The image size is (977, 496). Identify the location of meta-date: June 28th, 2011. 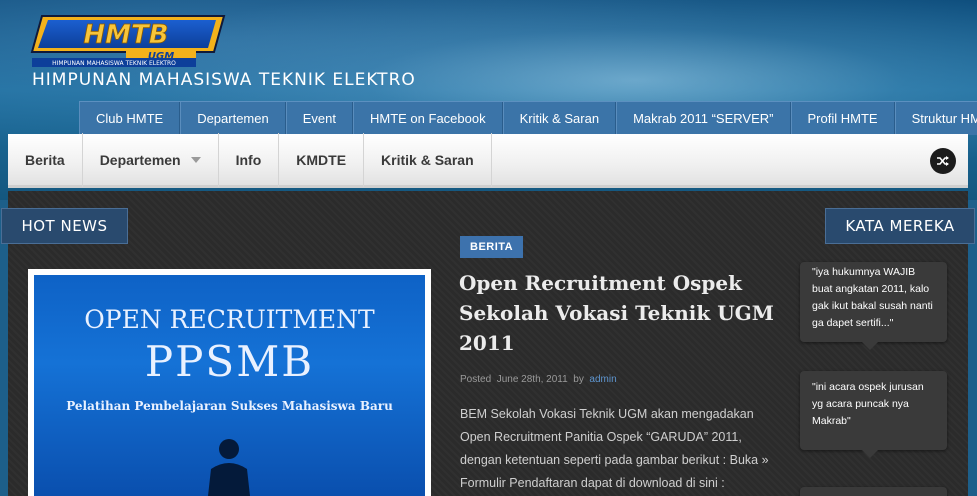
(532, 379).